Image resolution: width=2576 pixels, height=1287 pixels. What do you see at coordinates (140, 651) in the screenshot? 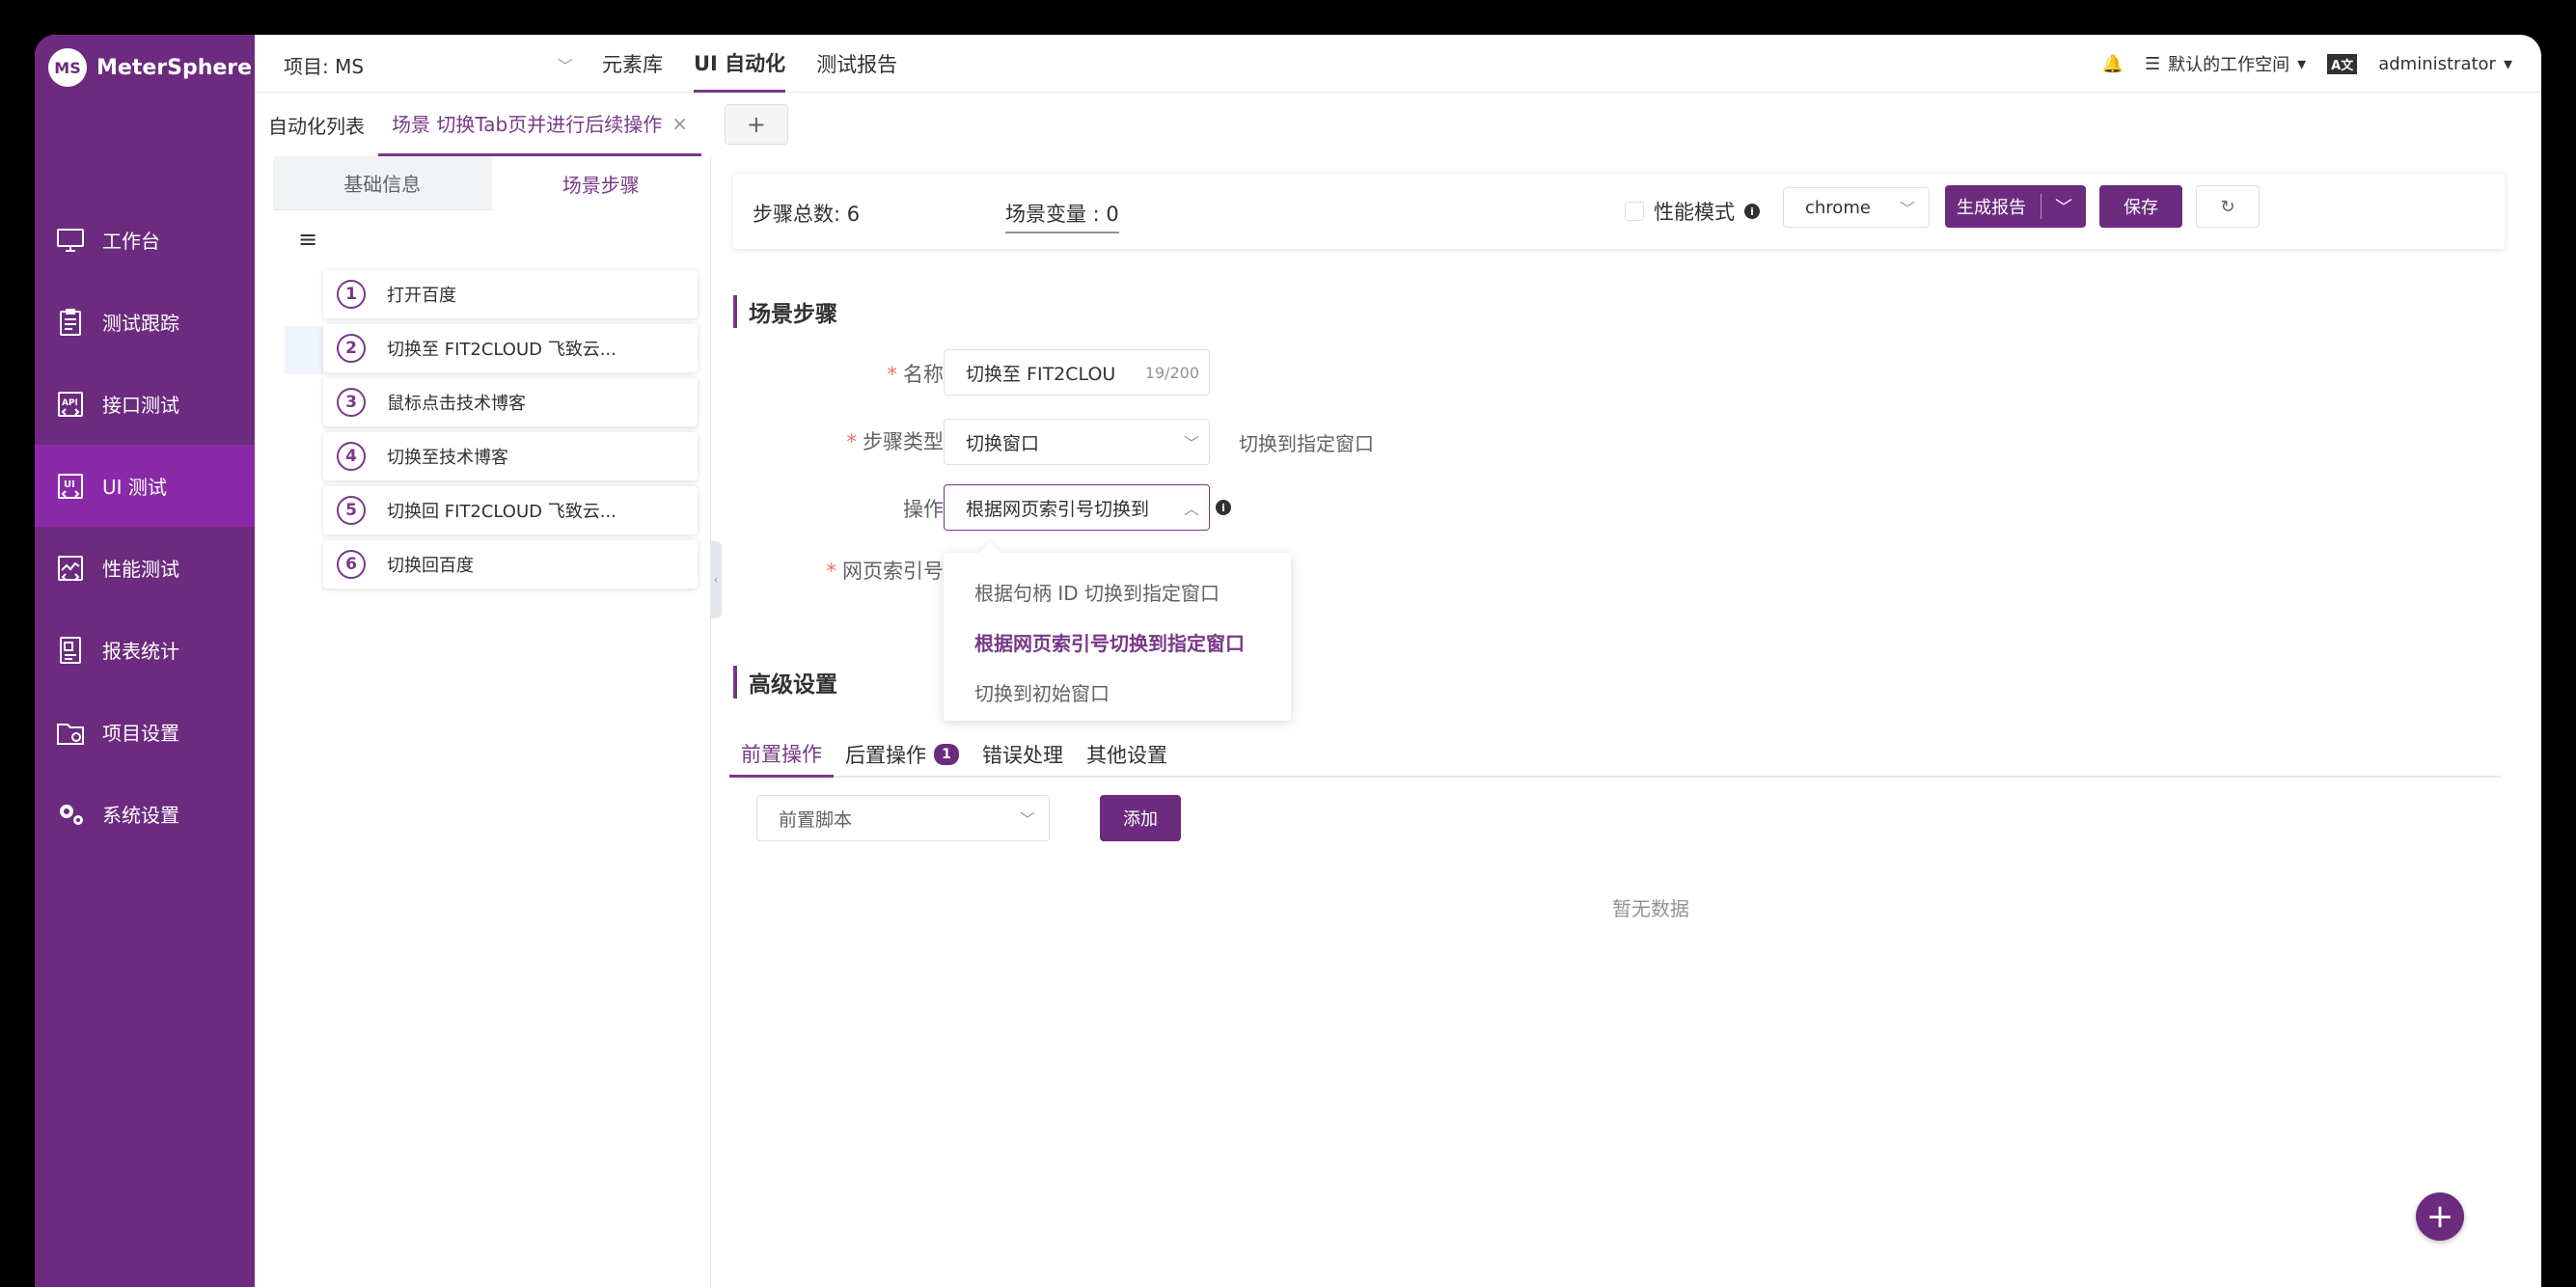
I see `sidebar-item-label: 报表统计` at bounding box center [140, 651].